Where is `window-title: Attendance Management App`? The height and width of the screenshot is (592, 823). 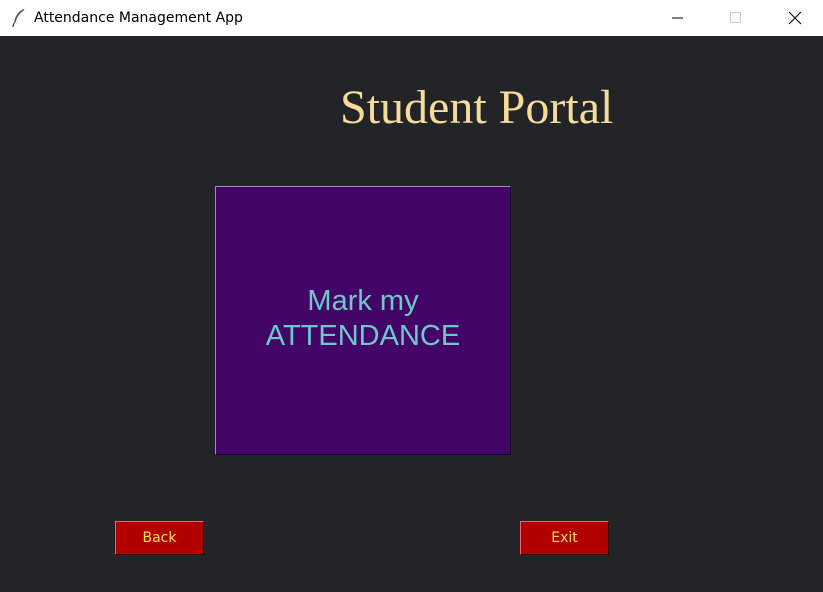 window-title: Attendance Management App is located at coordinates (138, 18).